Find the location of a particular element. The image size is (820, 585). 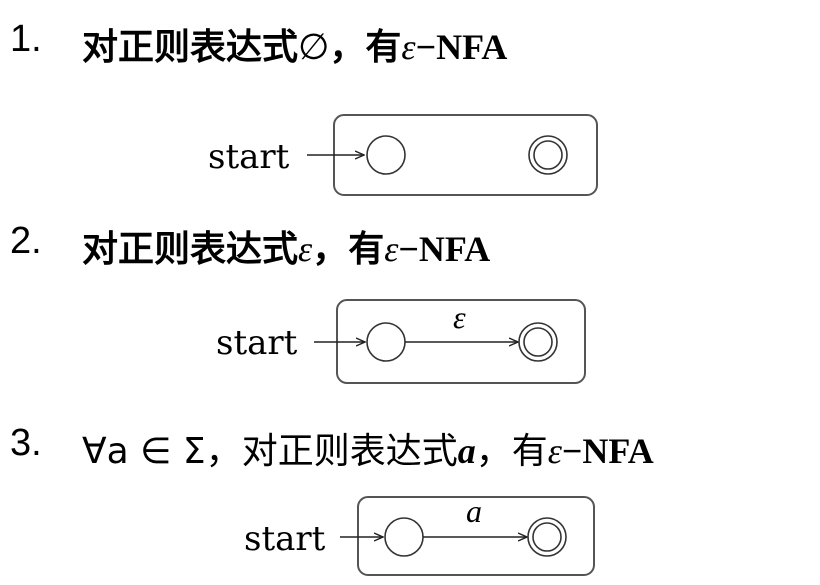

automaton-3: start a is located at coordinates (419, 534).